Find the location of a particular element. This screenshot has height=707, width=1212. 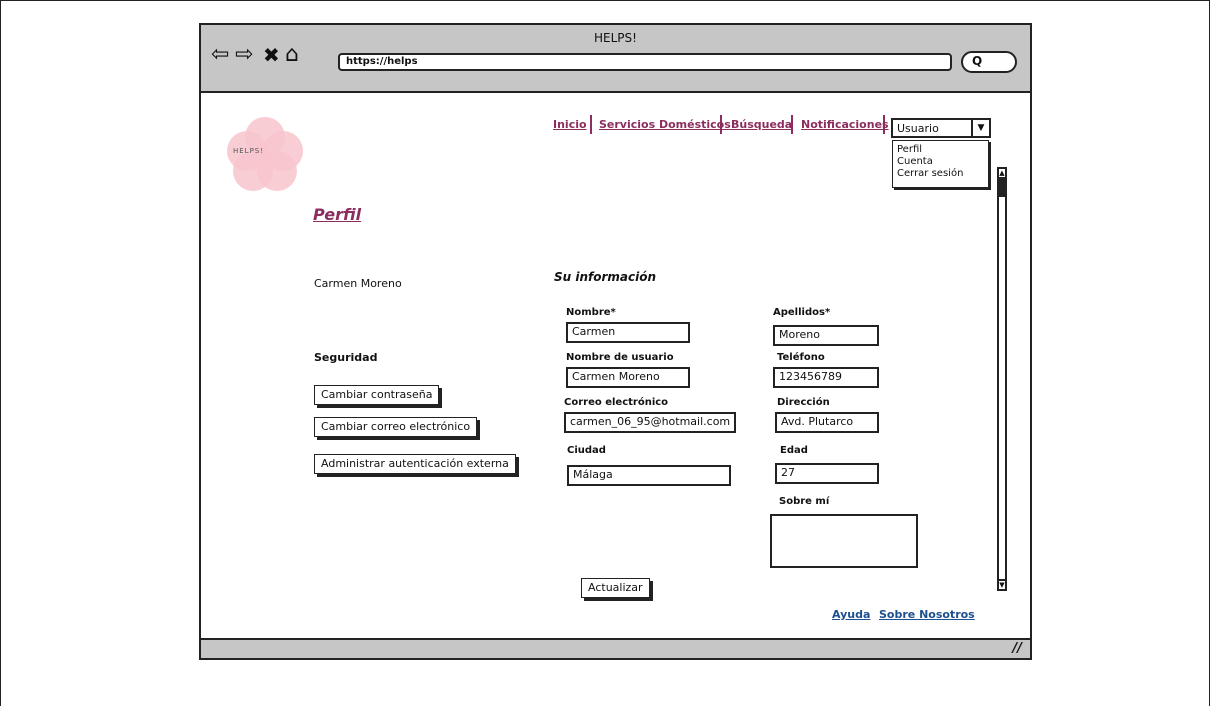

address-bar: https://helps is located at coordinates (645, 62).